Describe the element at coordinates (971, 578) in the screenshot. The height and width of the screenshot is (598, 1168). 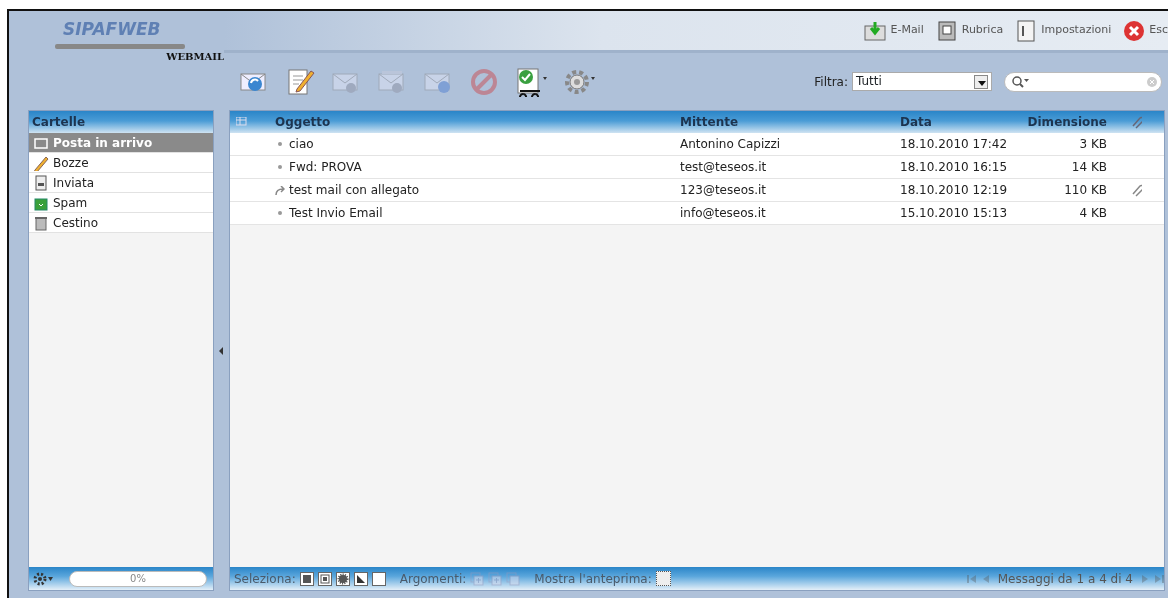
I see `first-page-icon` at that location.